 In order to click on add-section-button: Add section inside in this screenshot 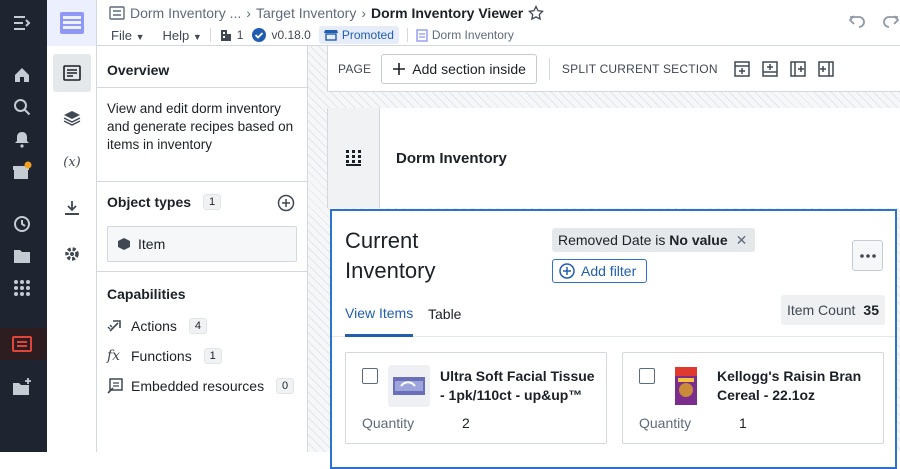, I will do `click(459, 68)`.